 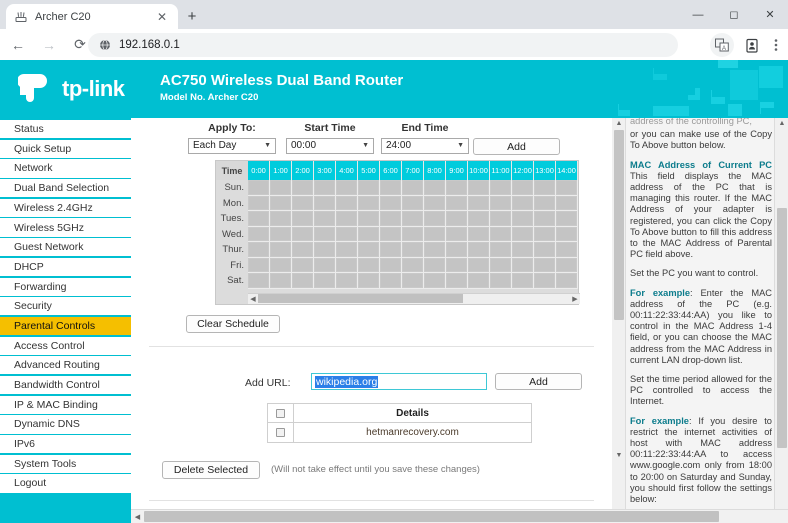 What do you see at coordinates (782, 328) in the screenshot?
I see `help-scroll-thumb` at bounding box center [782, 328].